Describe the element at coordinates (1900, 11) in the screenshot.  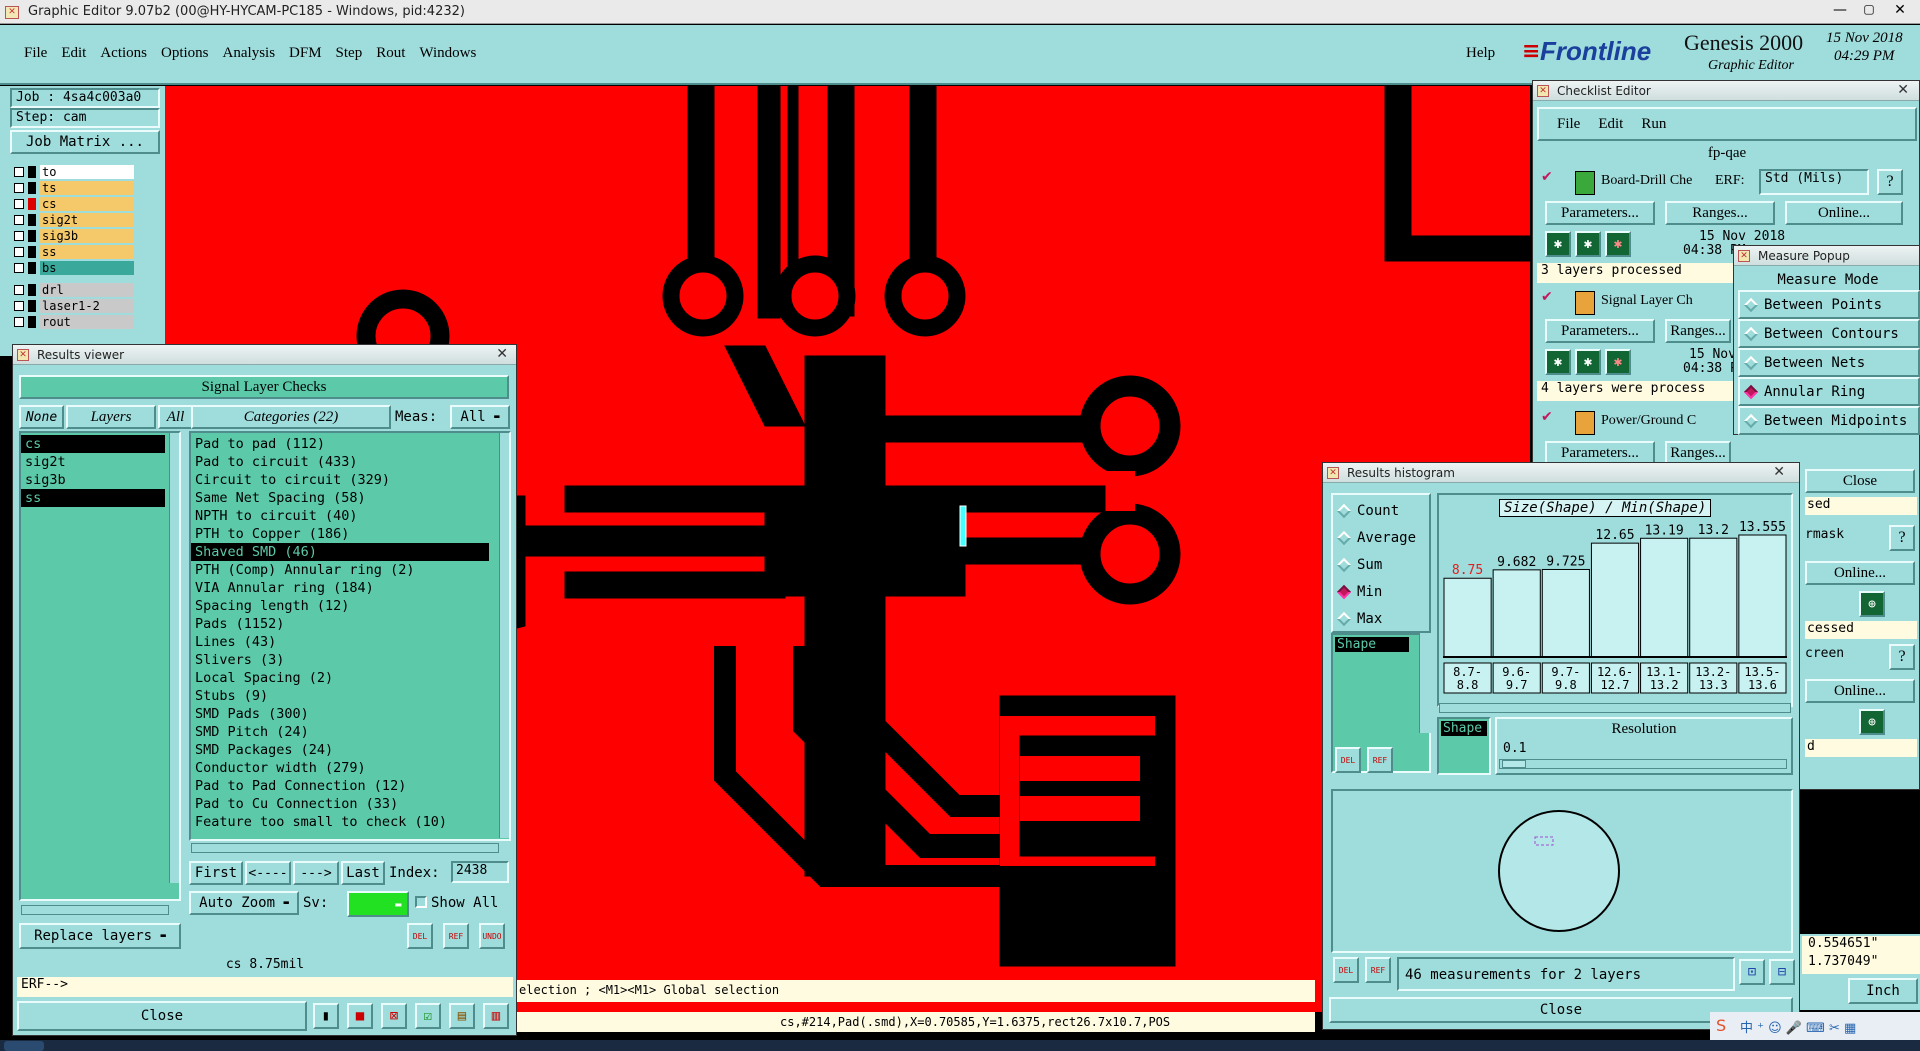
I see `close-window-button: ✕` at that location.